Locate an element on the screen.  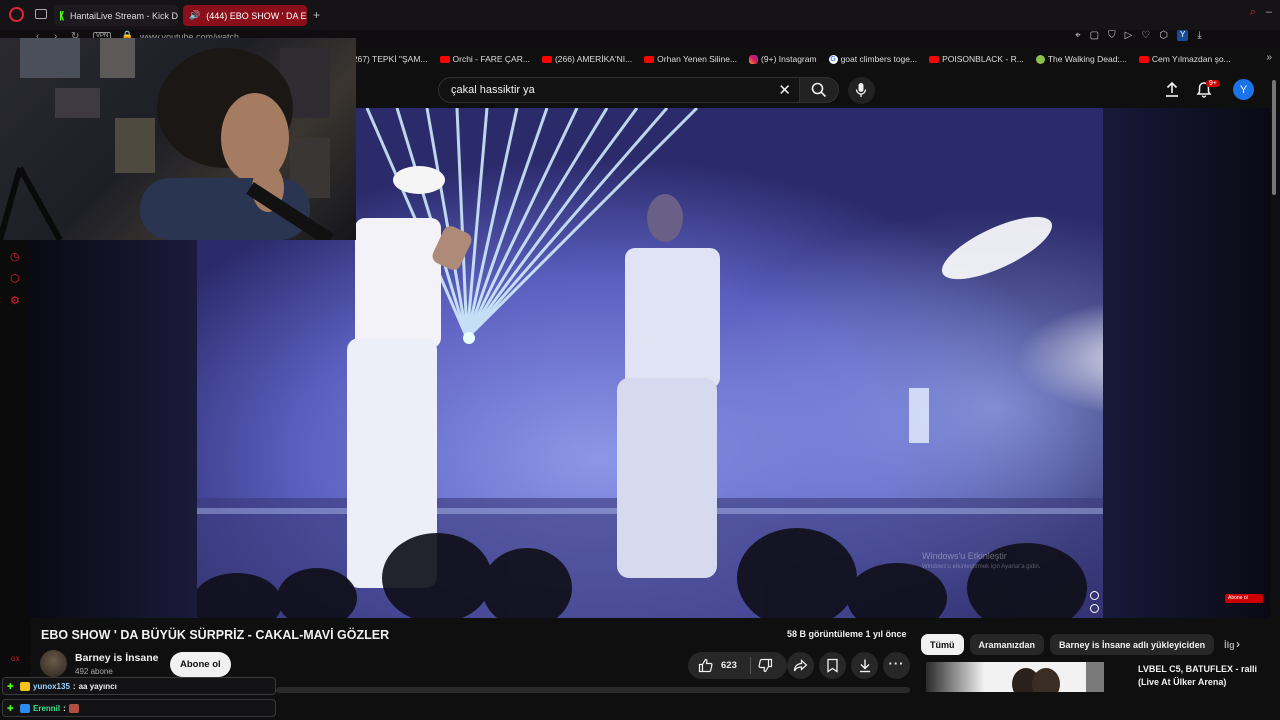
pin-icon: ⌖ is located at coordinates (1078, 35).